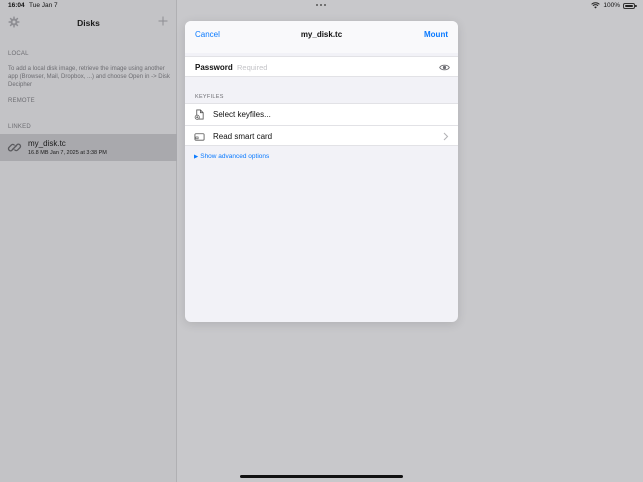 The height and width of the screenshot is (482, 643). Describe the element at coordinates (67, 153) in the screenshot. I see `disk-meta: 16.8 MB Jan 7, 2025 at 3:38 PM` at that location.